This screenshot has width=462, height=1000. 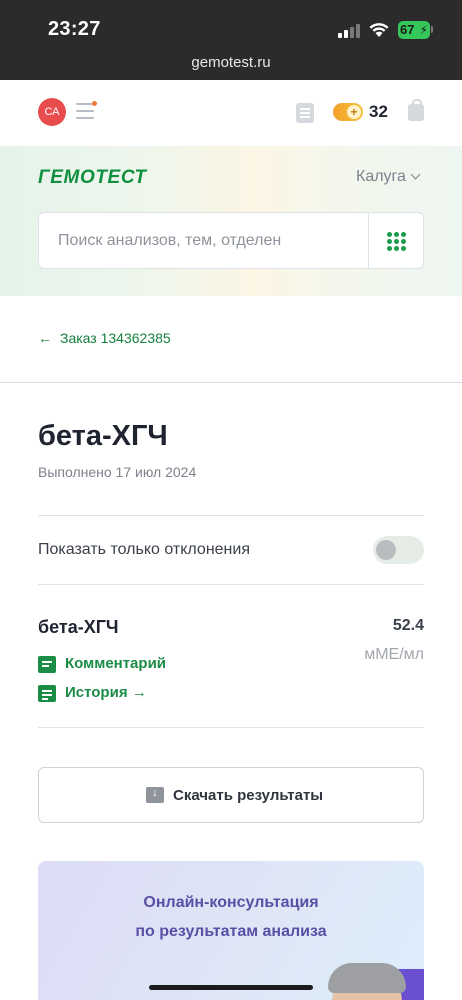 I want to click on battery-icon: 67 ⚡, so click(x=414, y=30).